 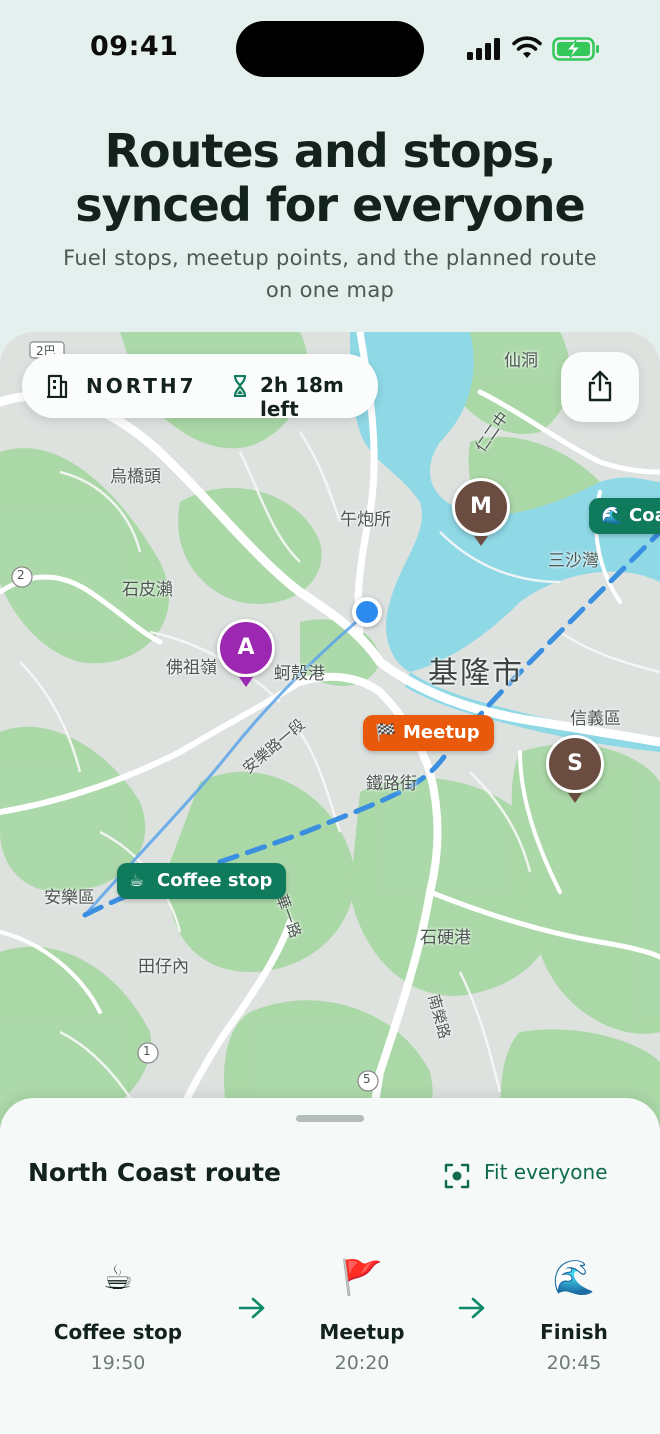 What do you see at coordinates (386, 733) in the screenshot?
I see `checkered-flag-icon: 🏁` at bounding box center [386, 733].